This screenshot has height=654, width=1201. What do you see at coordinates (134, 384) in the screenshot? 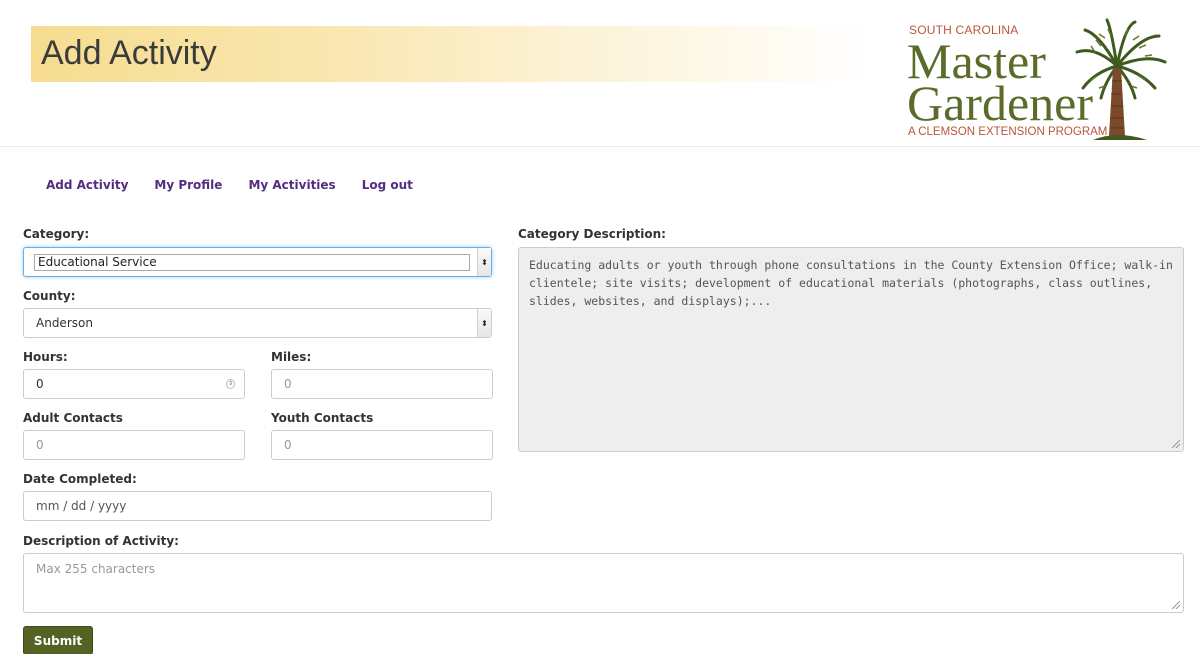
I see `hours-input: 0 ⇕` at bounding box center [134, 384].